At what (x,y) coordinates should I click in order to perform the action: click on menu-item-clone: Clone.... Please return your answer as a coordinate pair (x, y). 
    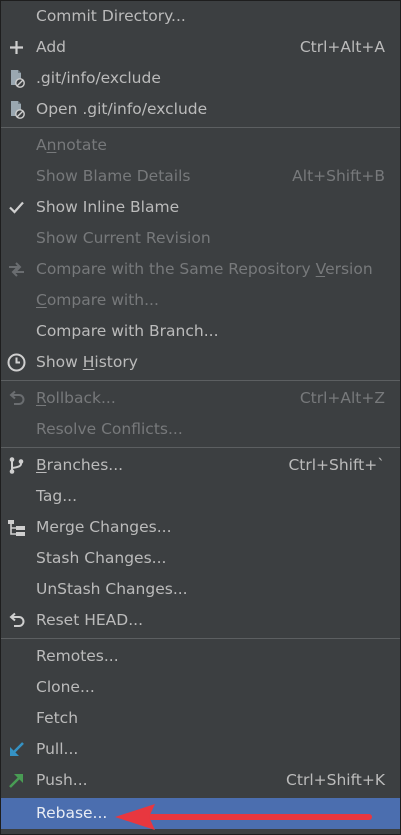
    Looking at the image, I should click on (200, 687).